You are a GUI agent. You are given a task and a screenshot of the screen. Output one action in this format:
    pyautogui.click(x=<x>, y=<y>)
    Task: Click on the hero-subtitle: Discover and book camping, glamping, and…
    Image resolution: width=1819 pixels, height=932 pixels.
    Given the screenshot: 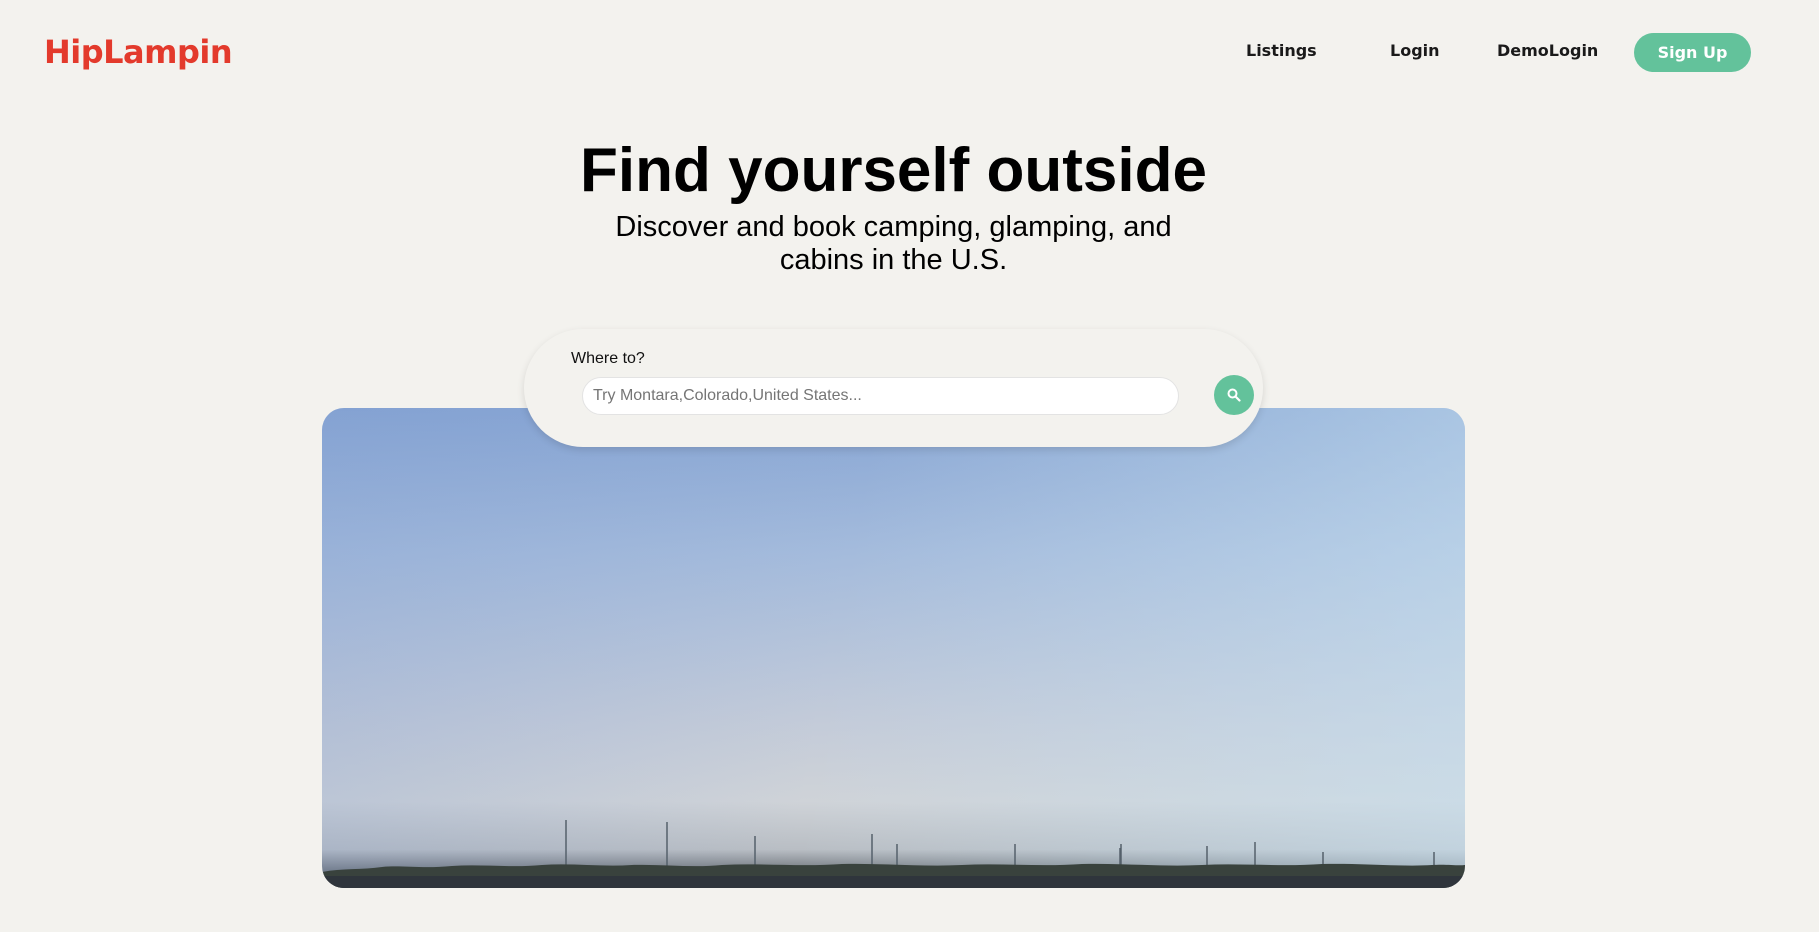 What is the action you would take?
    pyautogui.click(x=893, y=243)
    